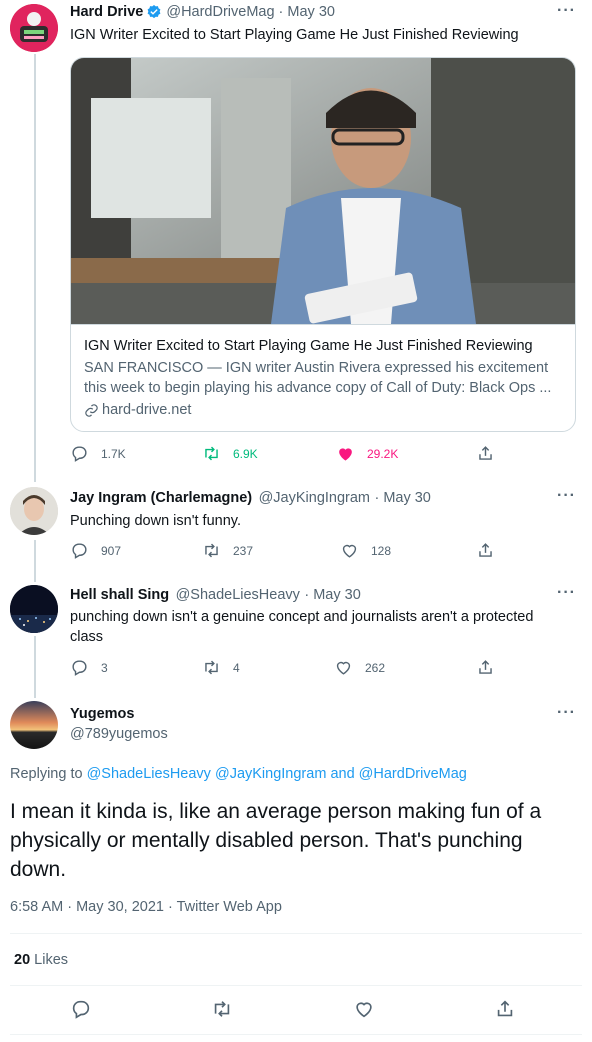  I want to click on like-button: 262, so click(359, 667).